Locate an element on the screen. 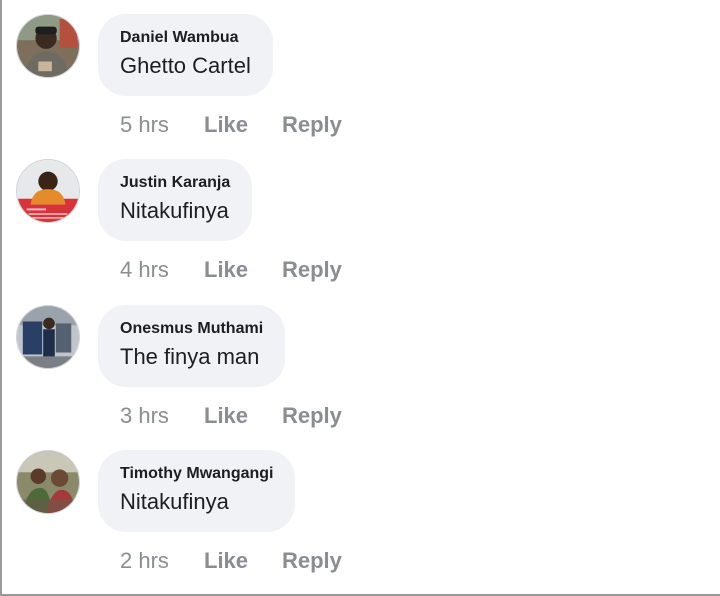 The height and width of the screenshot is (596, 720). comment-text: The finya man is located at coordinates (190, 356).